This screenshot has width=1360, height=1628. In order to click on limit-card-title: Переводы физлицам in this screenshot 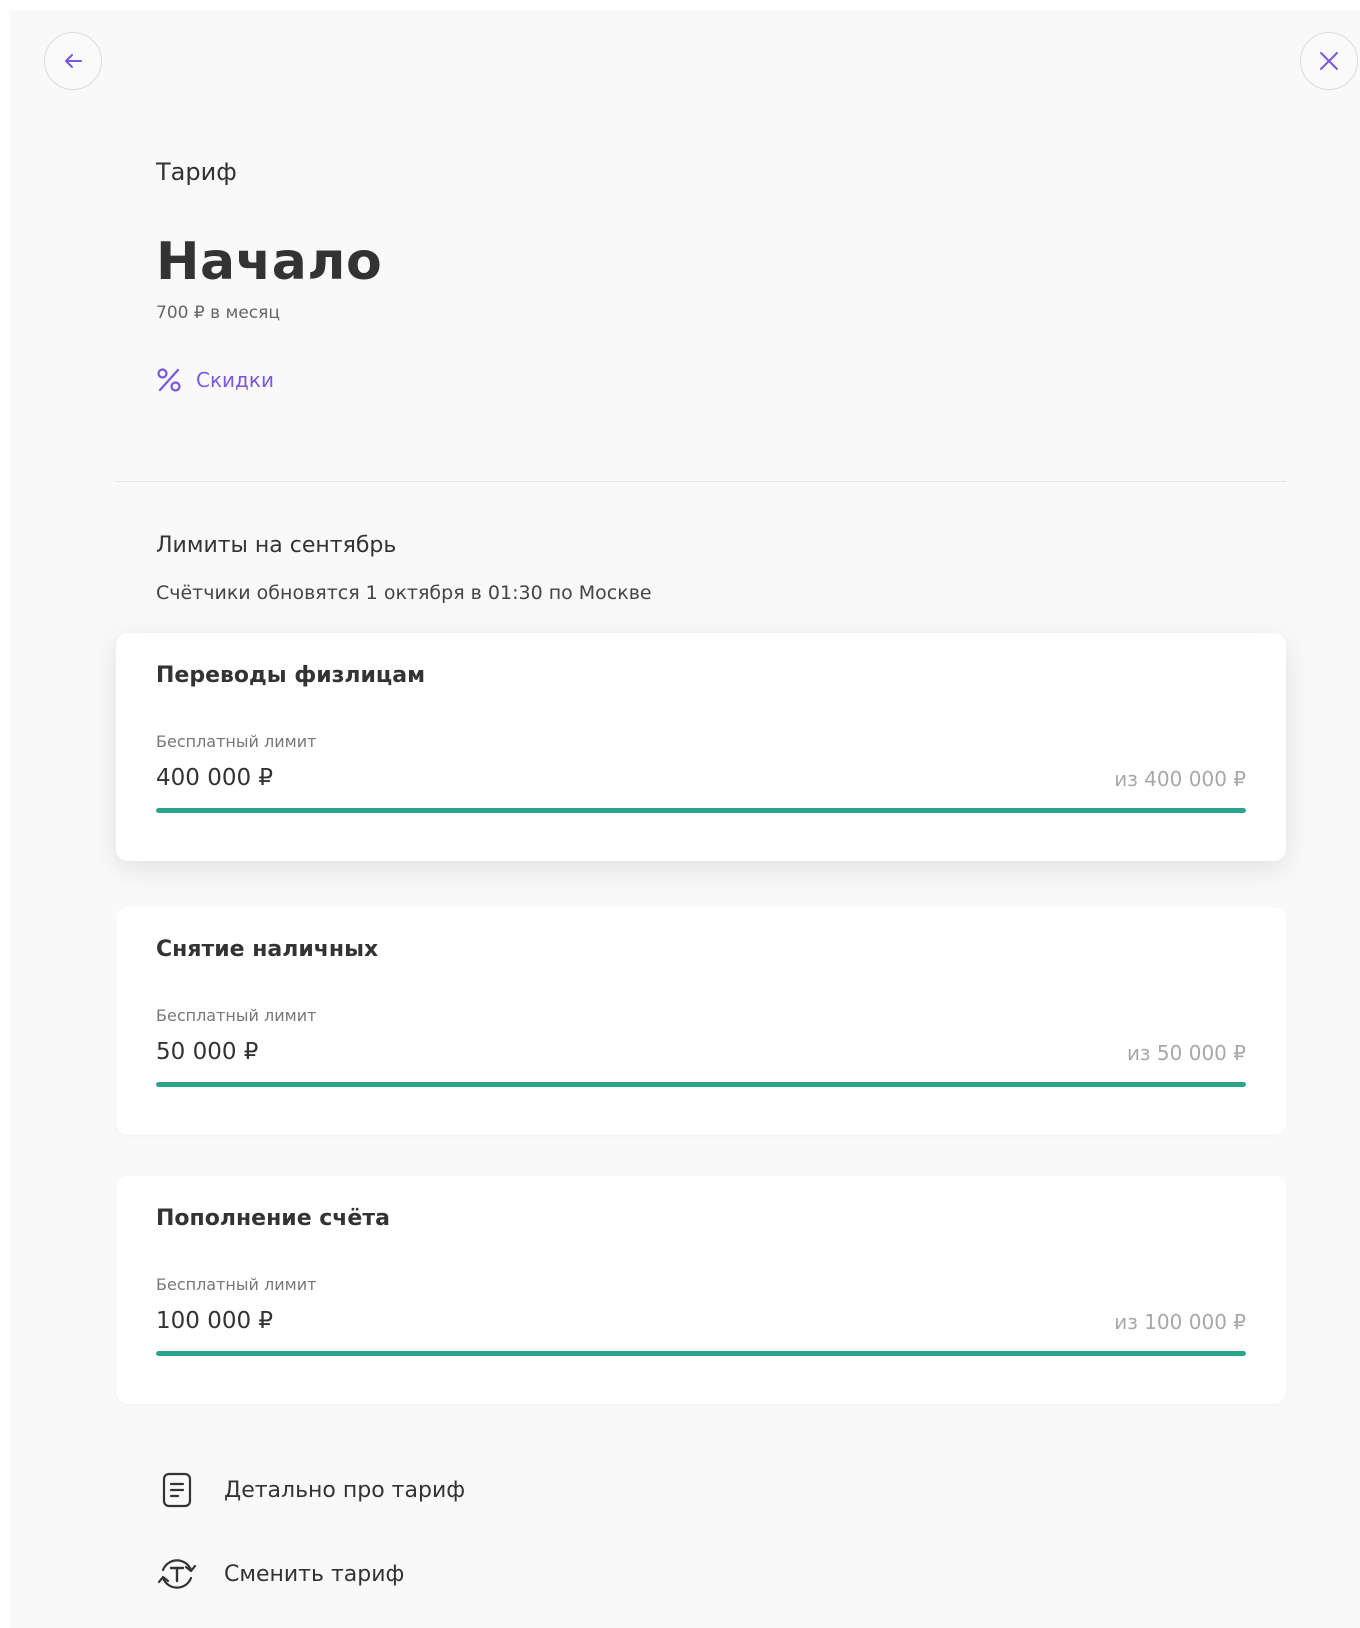, I will do `click(291, 675)`.